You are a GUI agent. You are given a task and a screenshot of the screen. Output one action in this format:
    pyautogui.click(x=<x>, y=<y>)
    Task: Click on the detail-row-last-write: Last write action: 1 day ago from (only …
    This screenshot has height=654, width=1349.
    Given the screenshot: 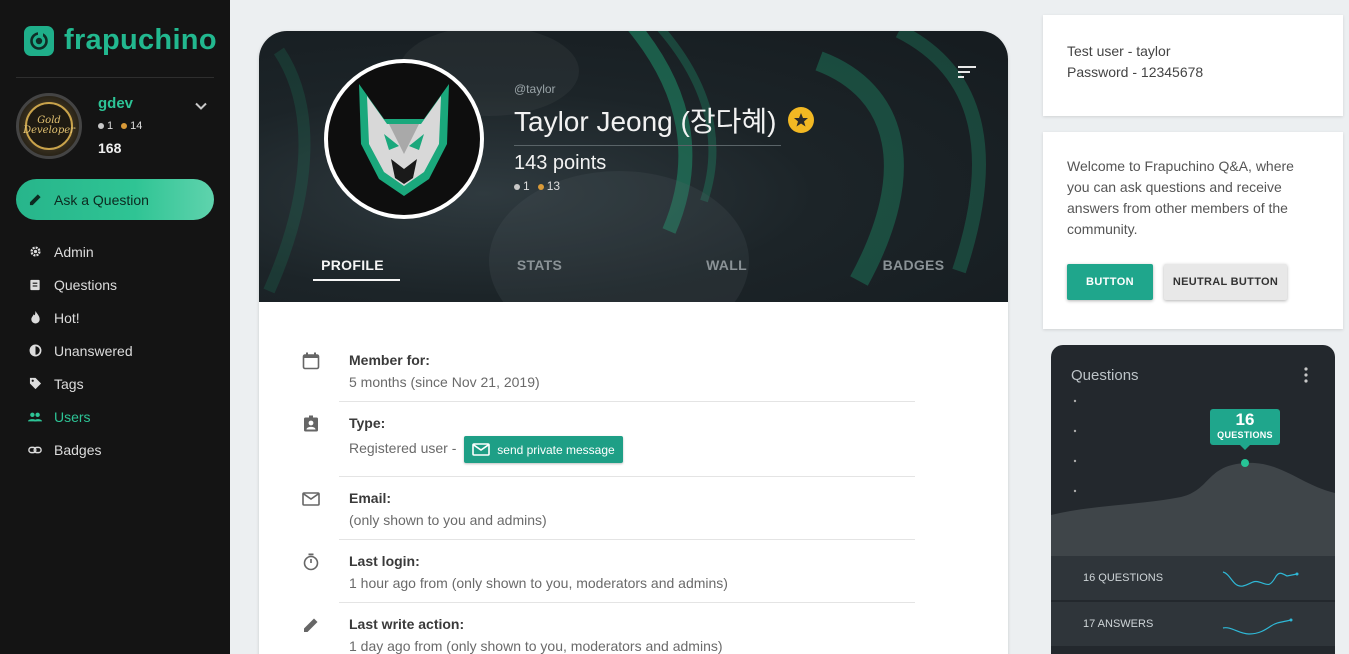 What is the action you would take?
    pyautogui.click(x=609, y=628)
    